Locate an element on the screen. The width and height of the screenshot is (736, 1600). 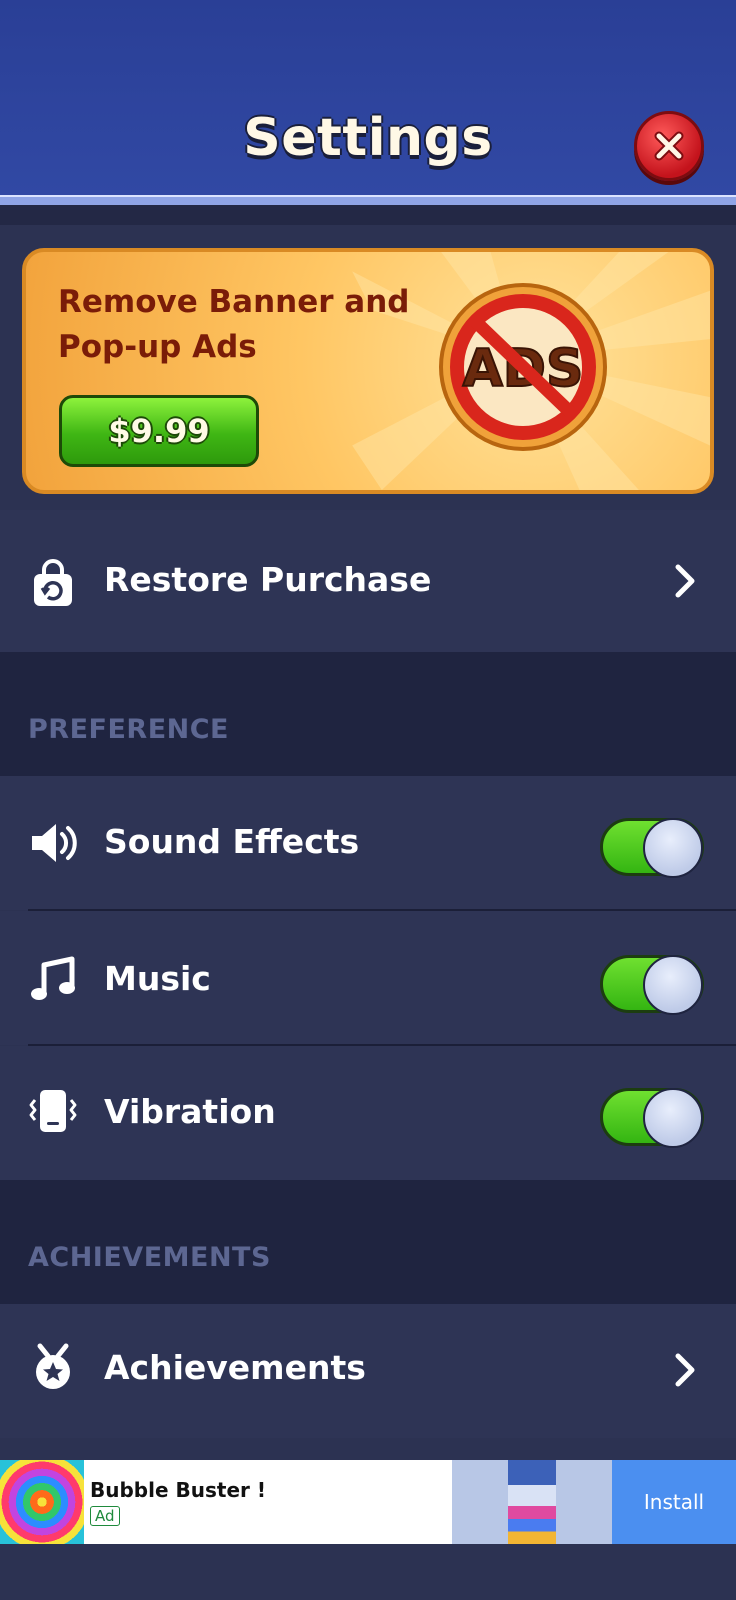
shopping-bag-restore-icon is located at coordinates (53, 582).